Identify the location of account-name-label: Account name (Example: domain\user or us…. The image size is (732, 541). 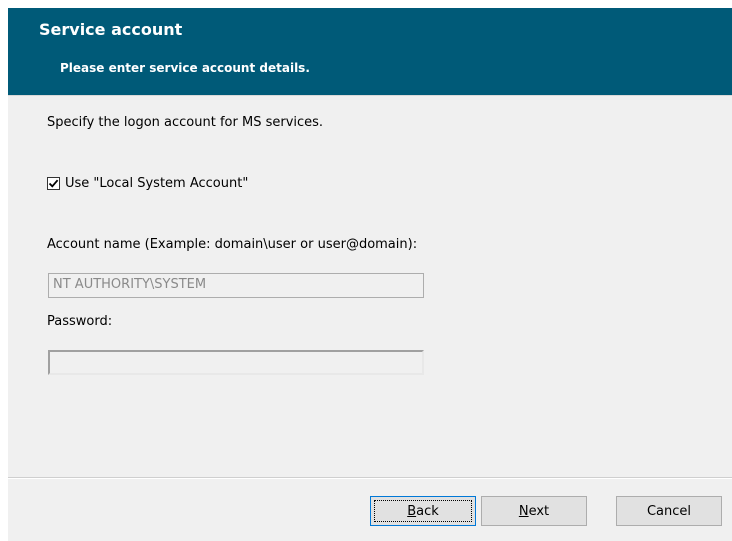
(232, 244).